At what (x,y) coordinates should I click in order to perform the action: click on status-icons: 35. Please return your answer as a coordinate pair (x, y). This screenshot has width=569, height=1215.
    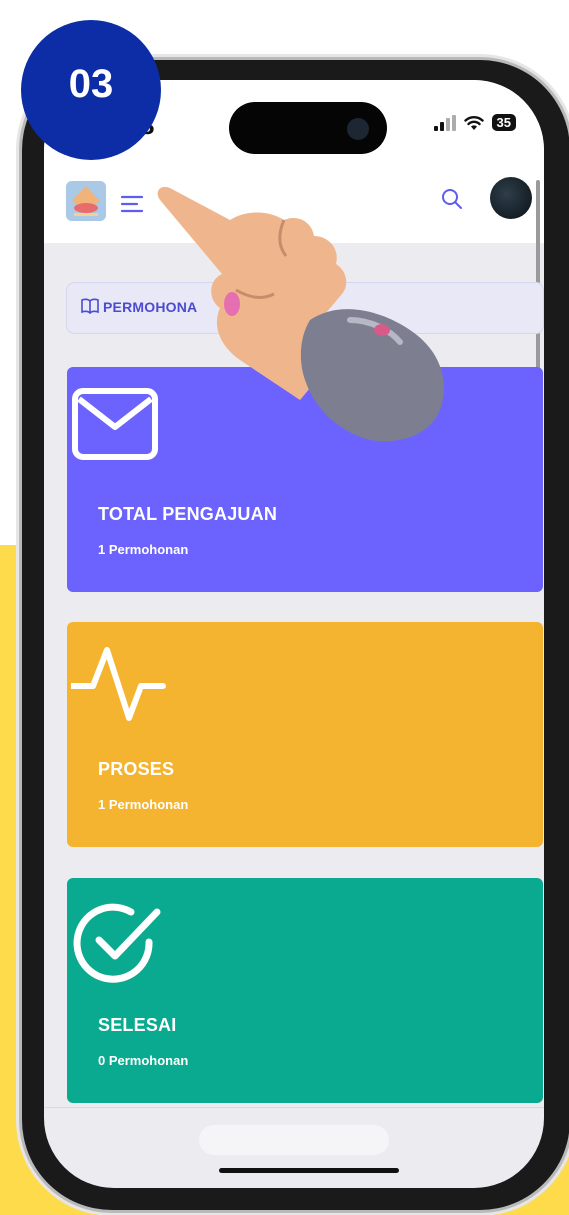
    Looking at the image, I should click on (474, 122).